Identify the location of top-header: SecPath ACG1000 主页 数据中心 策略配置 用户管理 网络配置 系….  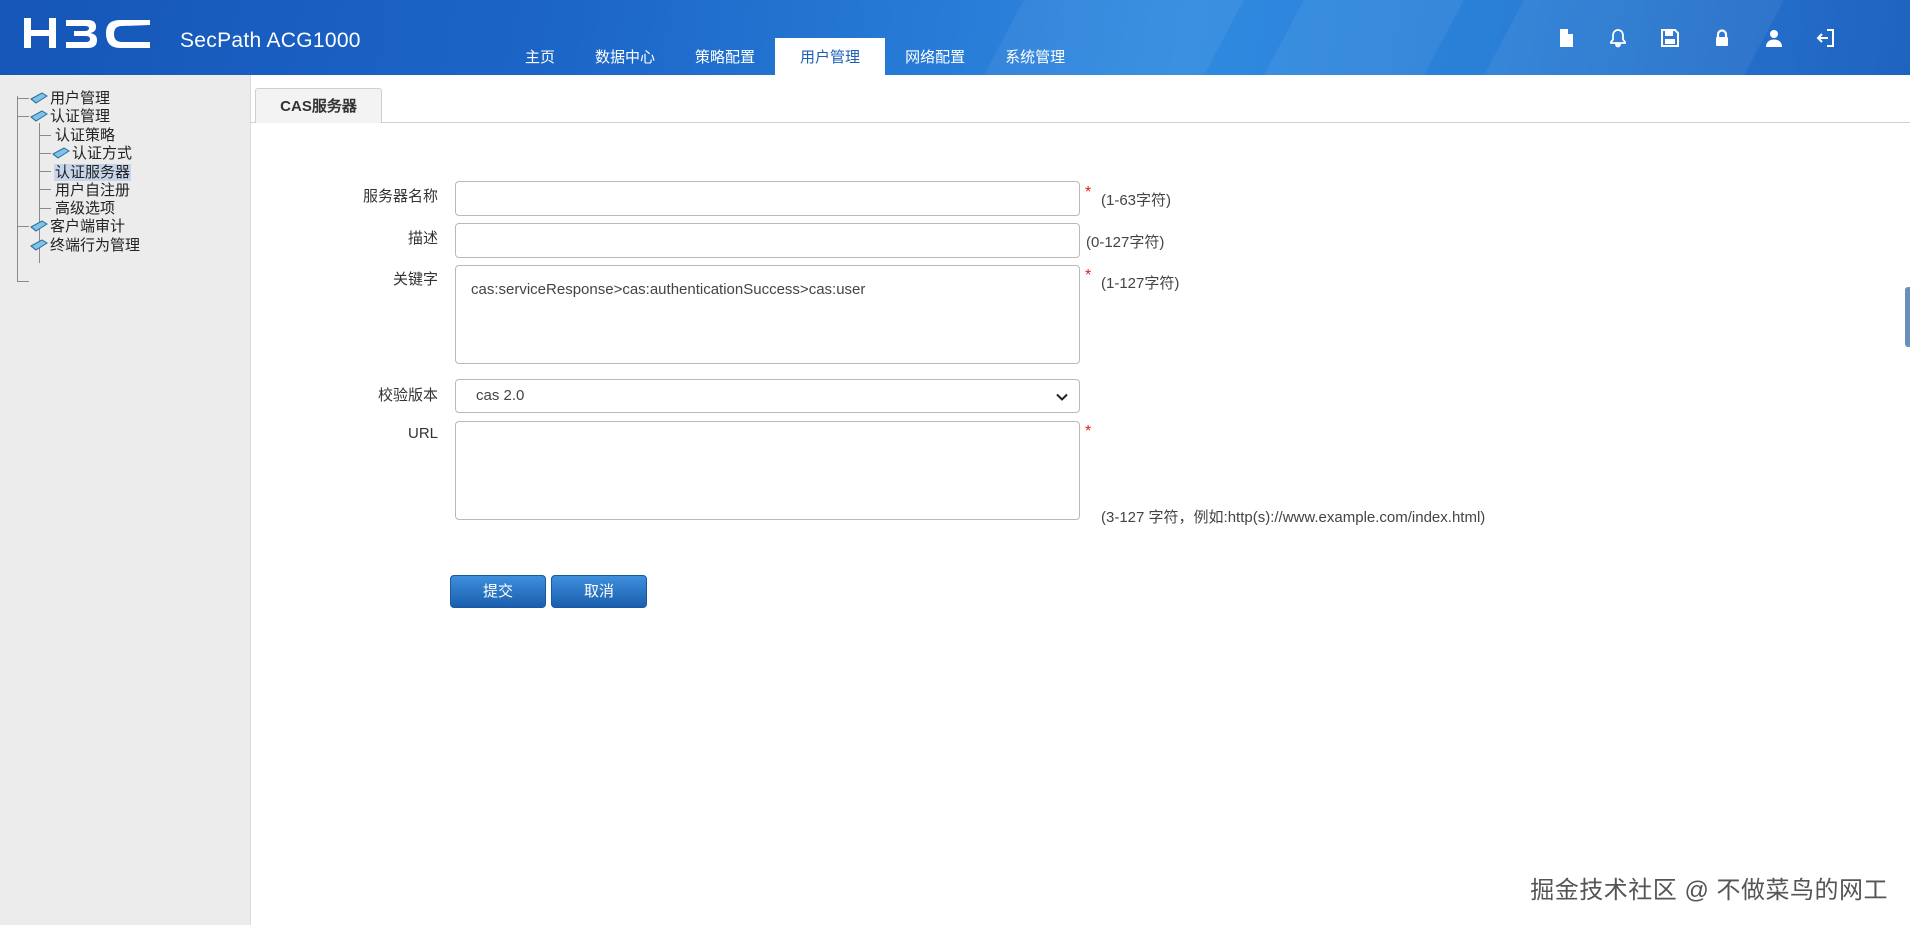
(955, 37).